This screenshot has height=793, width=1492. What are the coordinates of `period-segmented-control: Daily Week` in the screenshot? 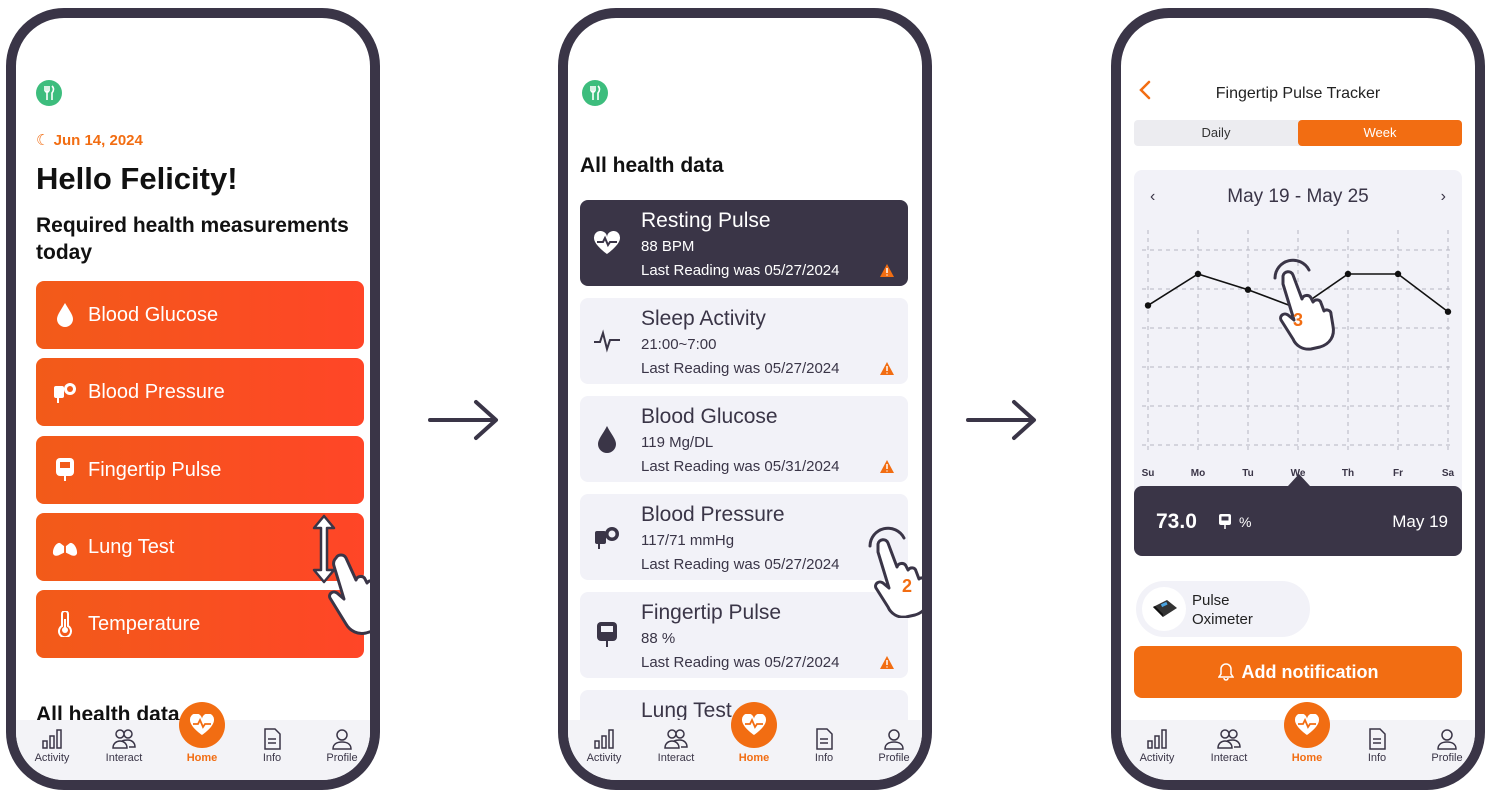 It's located at (1298, 133).